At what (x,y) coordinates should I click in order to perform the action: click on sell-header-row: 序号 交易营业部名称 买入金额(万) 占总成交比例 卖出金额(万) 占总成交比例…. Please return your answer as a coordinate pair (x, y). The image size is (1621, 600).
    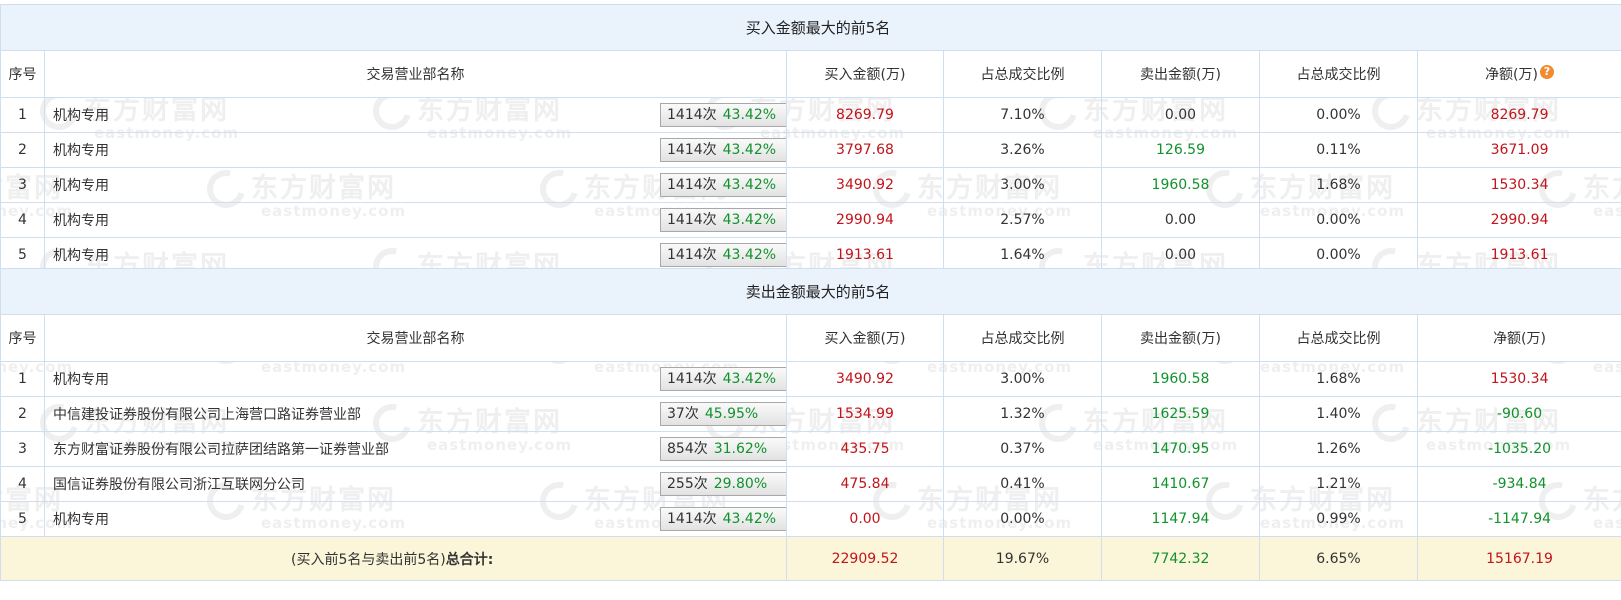
    Looking at the image, I should click on (810, 338).